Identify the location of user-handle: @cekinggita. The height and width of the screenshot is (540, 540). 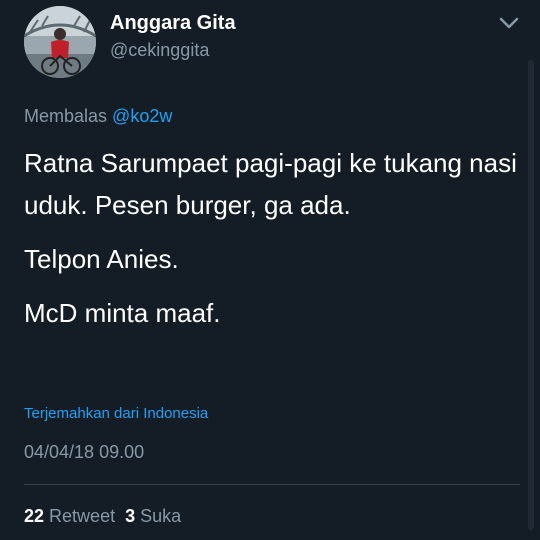
(159, 50).